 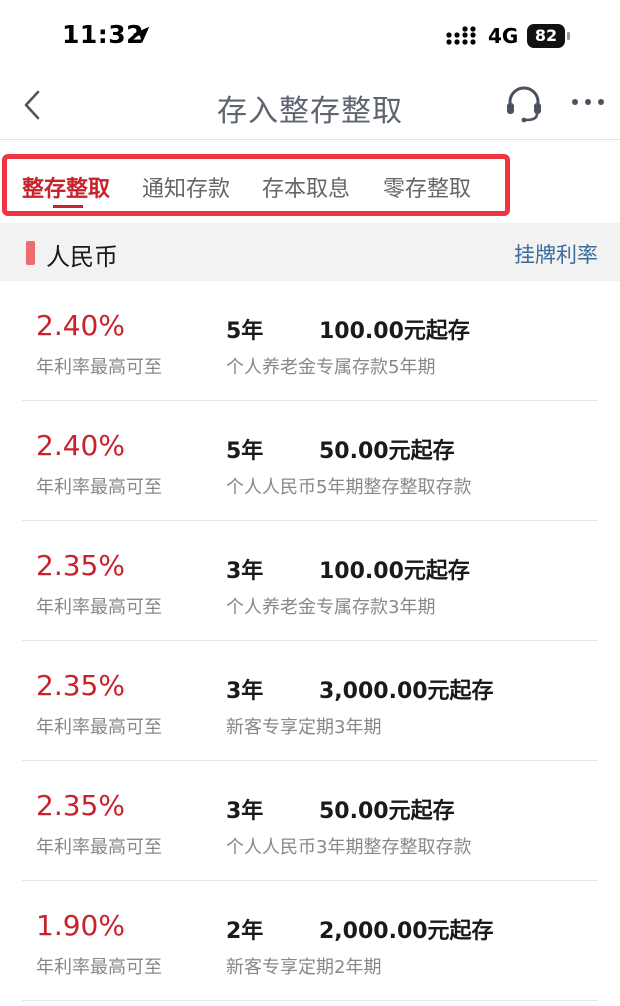 What do you see at coordinates (310, 701) in the screenshot?
I see `product-row: 2.35% 年利率最高可至 3年 3,000.00元起存 新客专享定期3年期` at bounding box center [310, 701].